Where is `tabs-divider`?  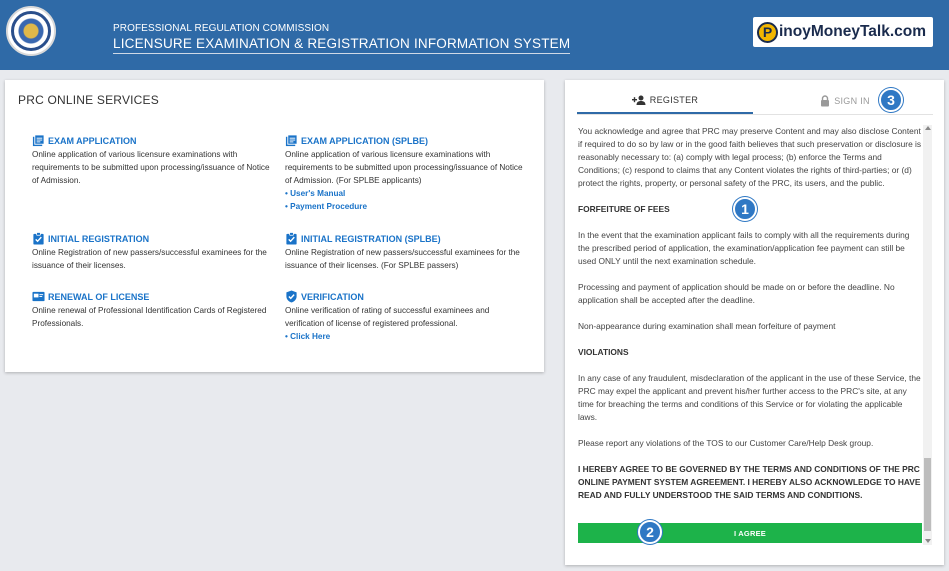 tabs-divider is located at coordinates (755, 114).